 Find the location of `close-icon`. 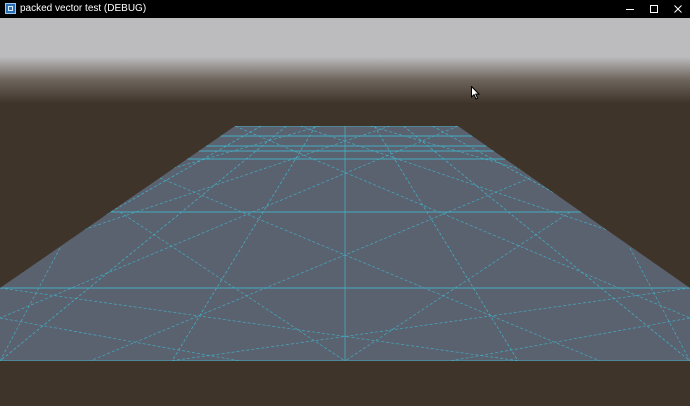

close-icon is located at coordinates (678, 9).